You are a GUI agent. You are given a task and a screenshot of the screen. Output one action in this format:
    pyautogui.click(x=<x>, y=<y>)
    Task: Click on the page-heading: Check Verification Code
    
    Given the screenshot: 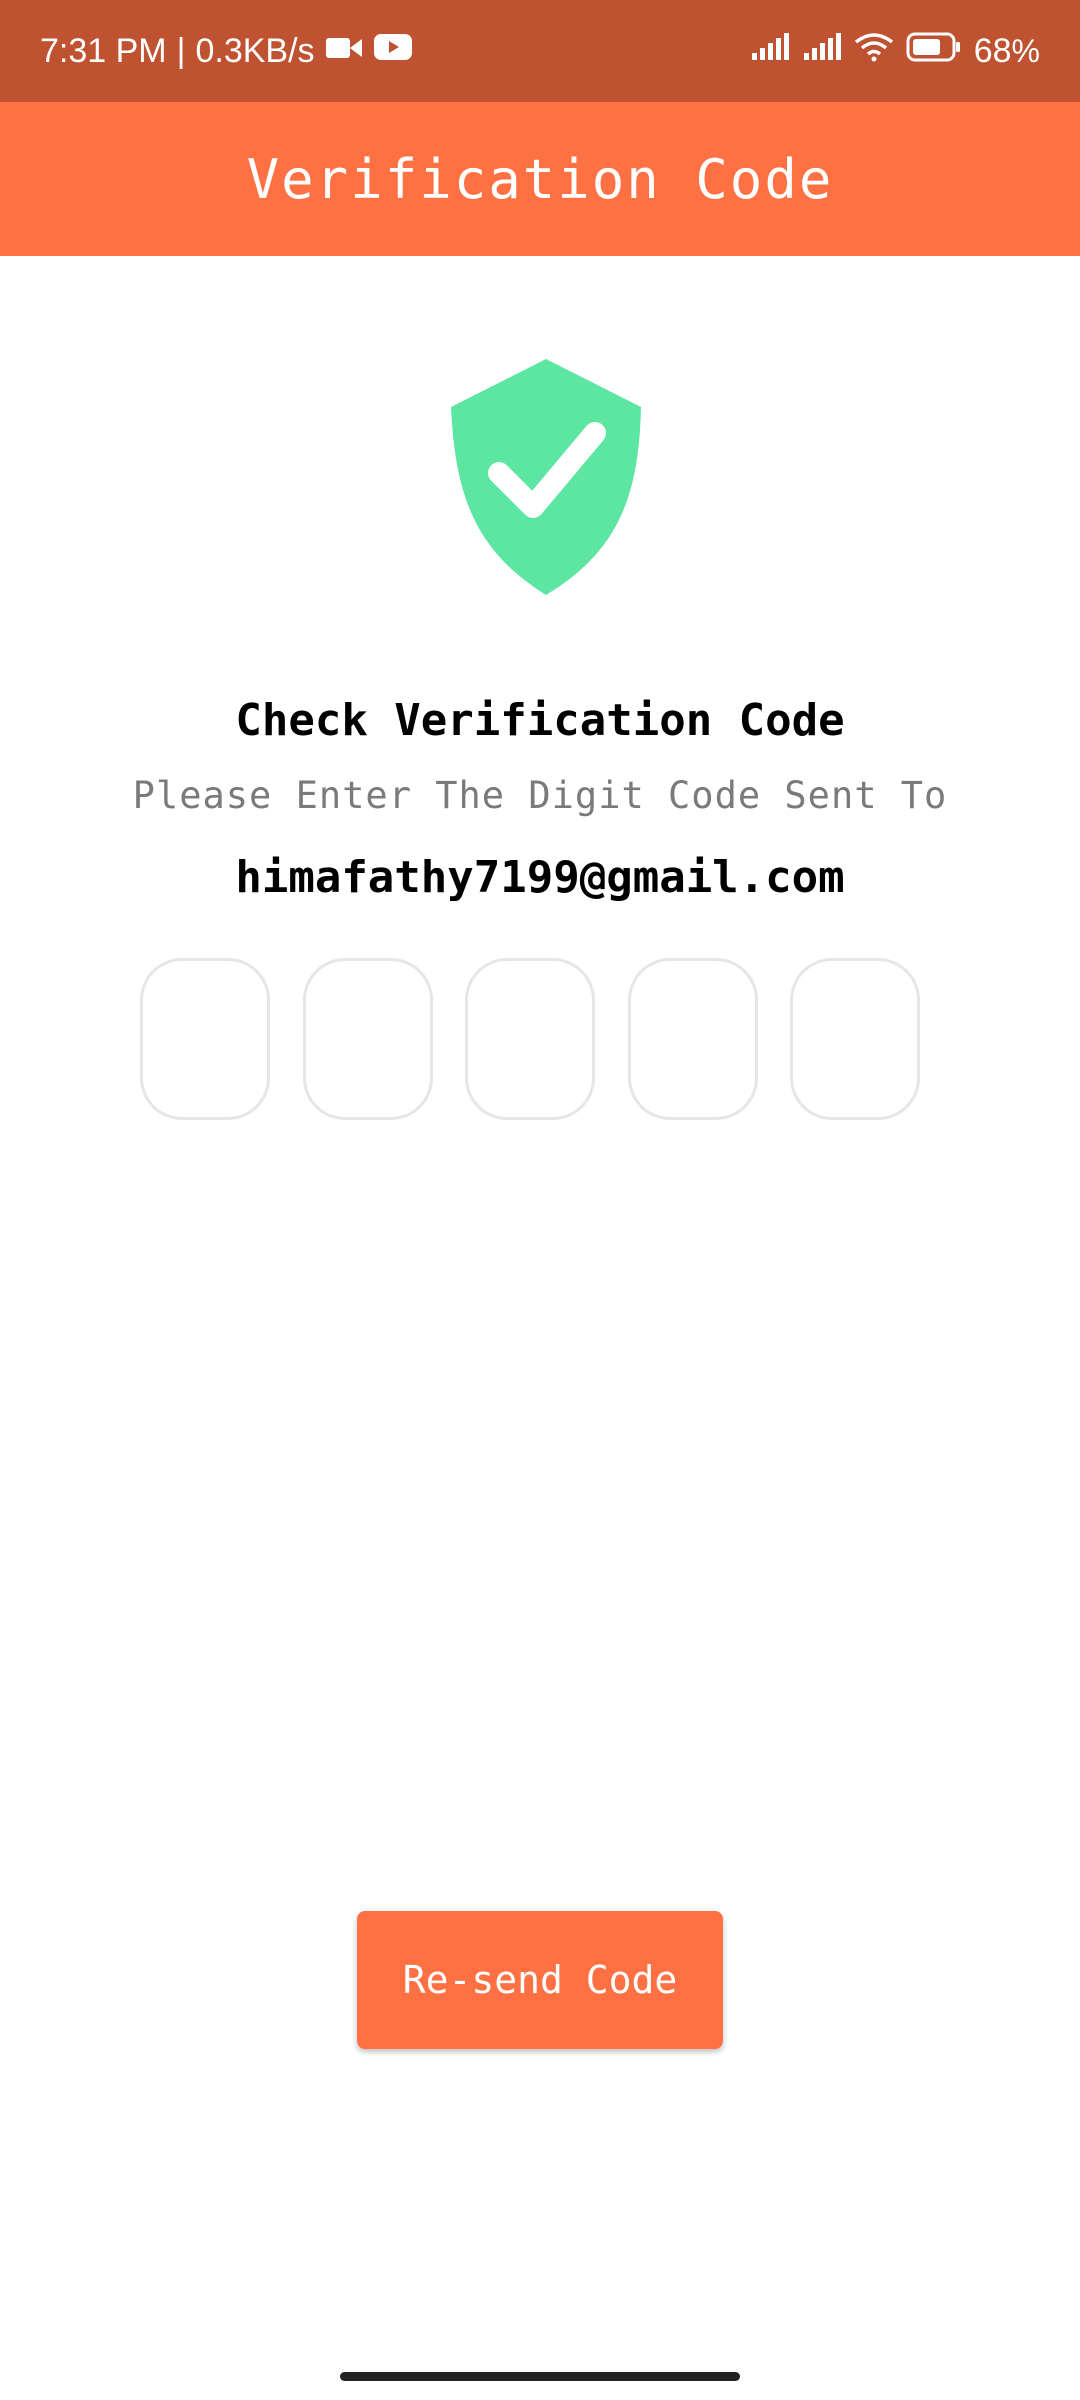 What is the action you would take?
    pyautogui.click(x=540, y=720)
    